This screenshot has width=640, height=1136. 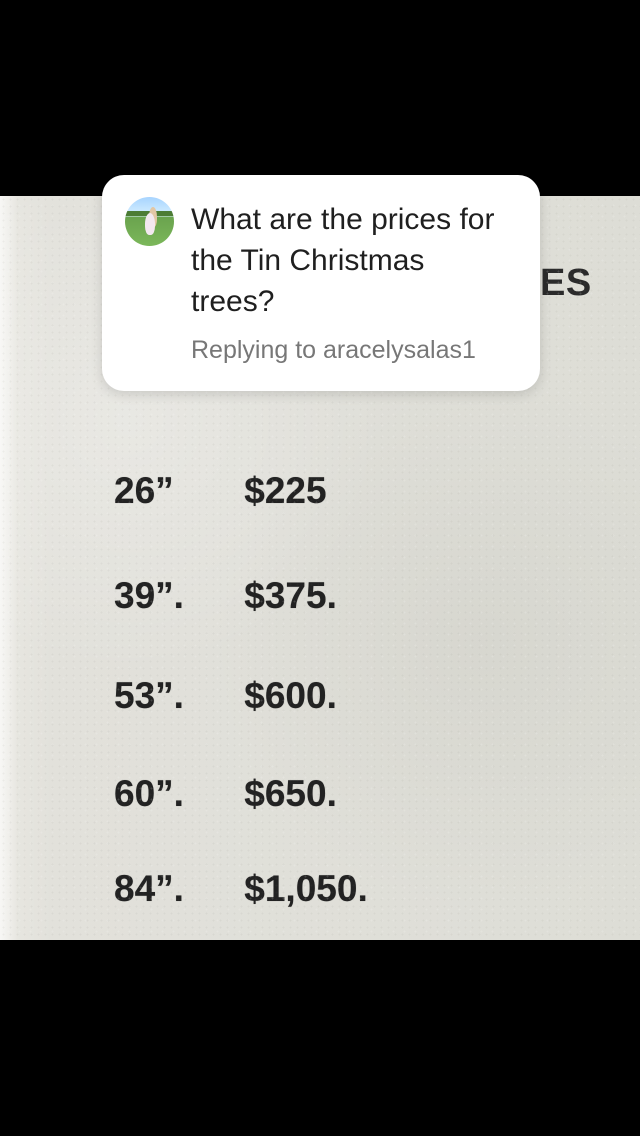 What do you see at coordinates (333, 350) in the screenshot?
I see `replying-to-label: Replying to aracelysalas1` at bounding box center [333, 350].